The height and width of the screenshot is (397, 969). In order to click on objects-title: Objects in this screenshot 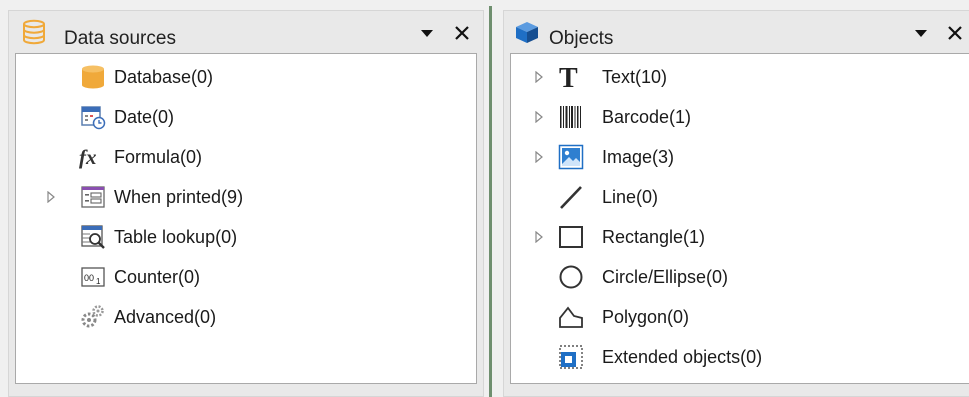, I will do `click(581, 38)`.